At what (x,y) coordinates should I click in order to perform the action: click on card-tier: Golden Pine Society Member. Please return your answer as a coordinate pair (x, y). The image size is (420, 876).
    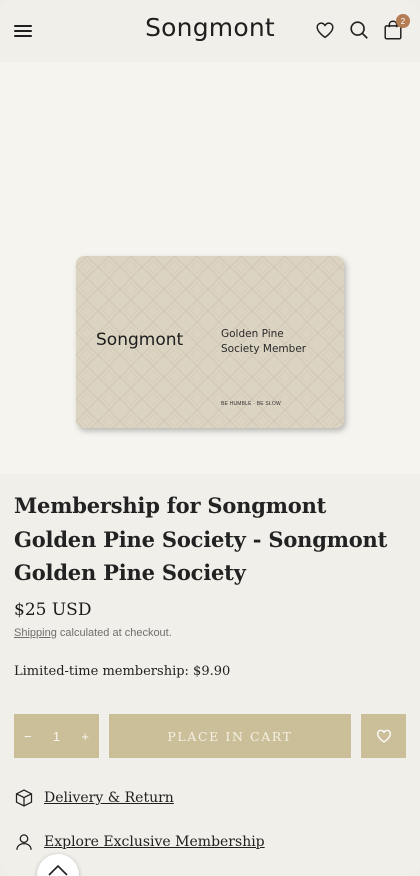
    Looking at the image, I should click on (264, 341).